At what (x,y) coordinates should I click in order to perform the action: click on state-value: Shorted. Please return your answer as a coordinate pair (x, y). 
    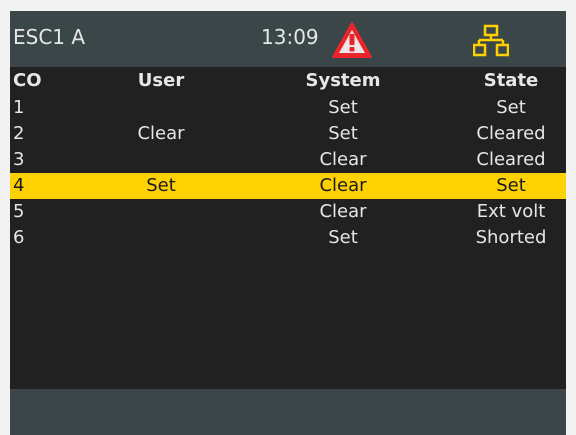
    Looking at the image, I should click on (511, 237).